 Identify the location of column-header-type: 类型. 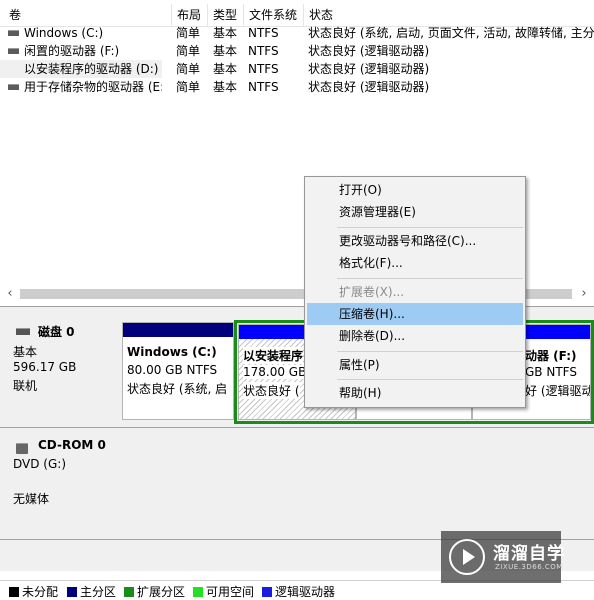
(226, 15).